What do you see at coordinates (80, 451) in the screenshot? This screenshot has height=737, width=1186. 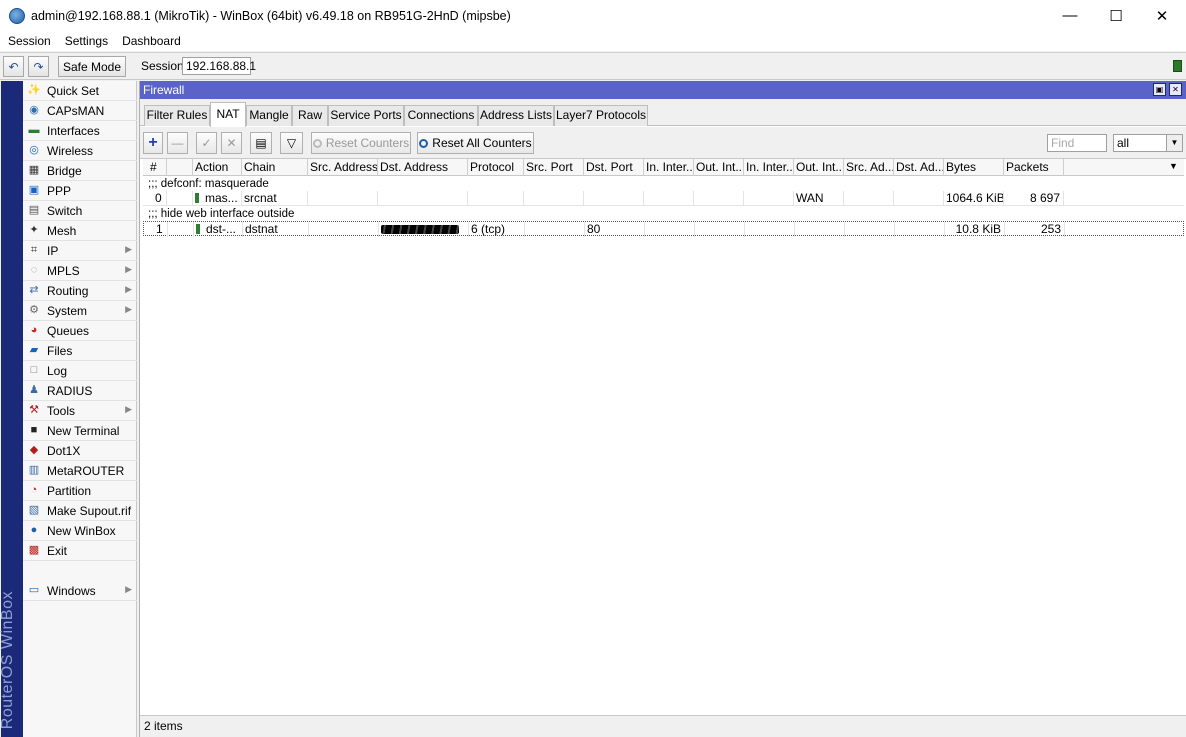 I see `sidebar-item-dot1x: ◆ Dot1X` at bounding box center [80, 451].